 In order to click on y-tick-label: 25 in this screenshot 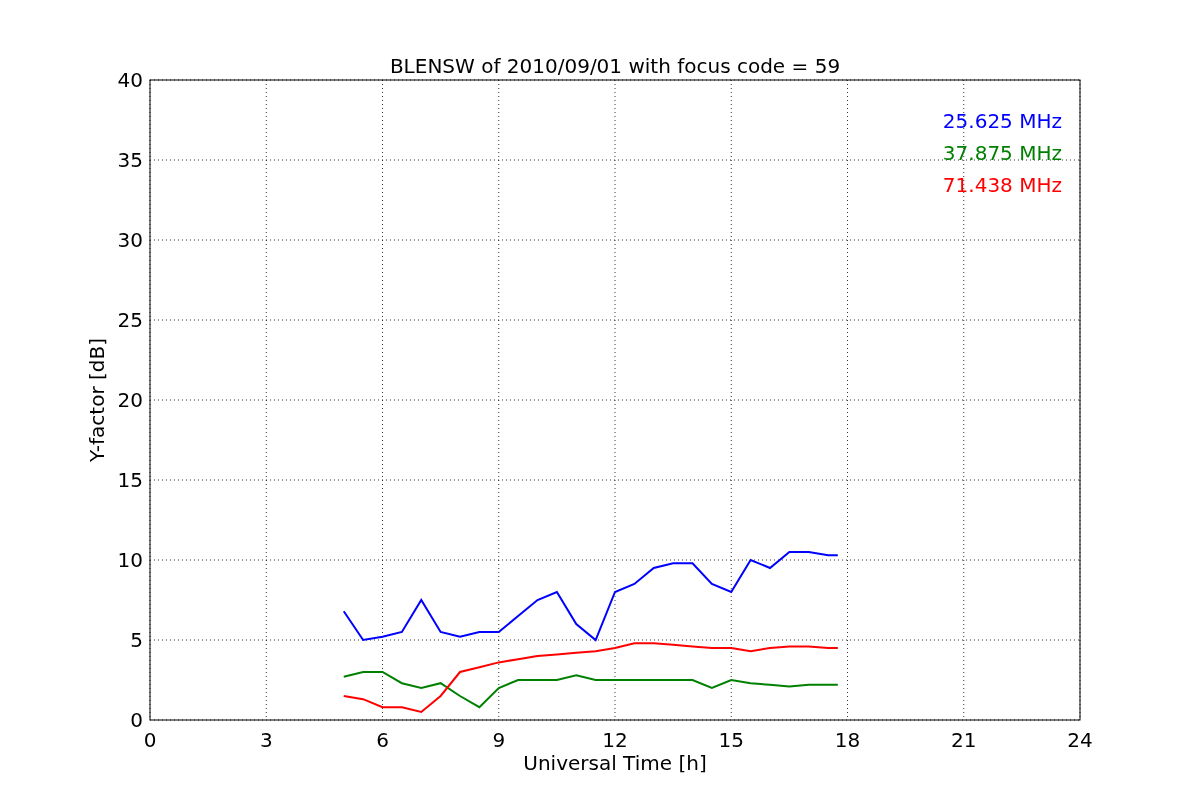, I will do `click(130, 320)`.